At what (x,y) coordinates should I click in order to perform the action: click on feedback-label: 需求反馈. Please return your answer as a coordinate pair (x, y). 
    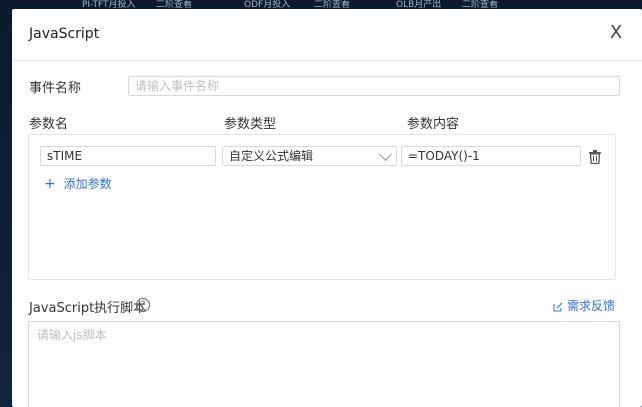
    Looking at the image, I should click on (591, 306).